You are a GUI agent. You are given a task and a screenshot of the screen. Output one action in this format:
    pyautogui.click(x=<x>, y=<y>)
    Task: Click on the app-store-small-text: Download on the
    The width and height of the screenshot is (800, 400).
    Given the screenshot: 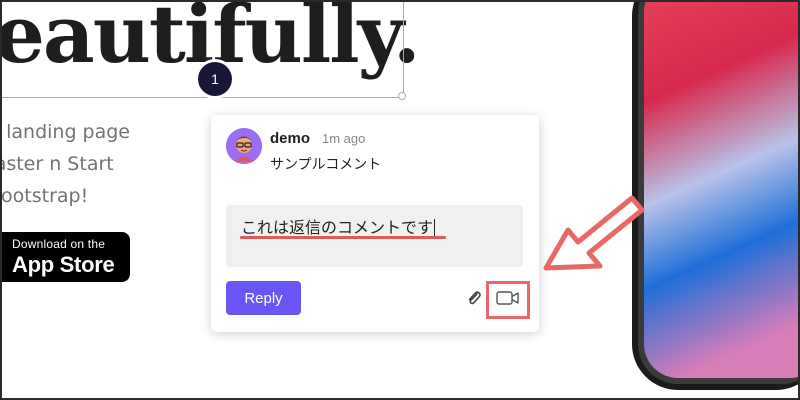 What is the action you would take?
    pyautogui.click(x=59, y=243)
    